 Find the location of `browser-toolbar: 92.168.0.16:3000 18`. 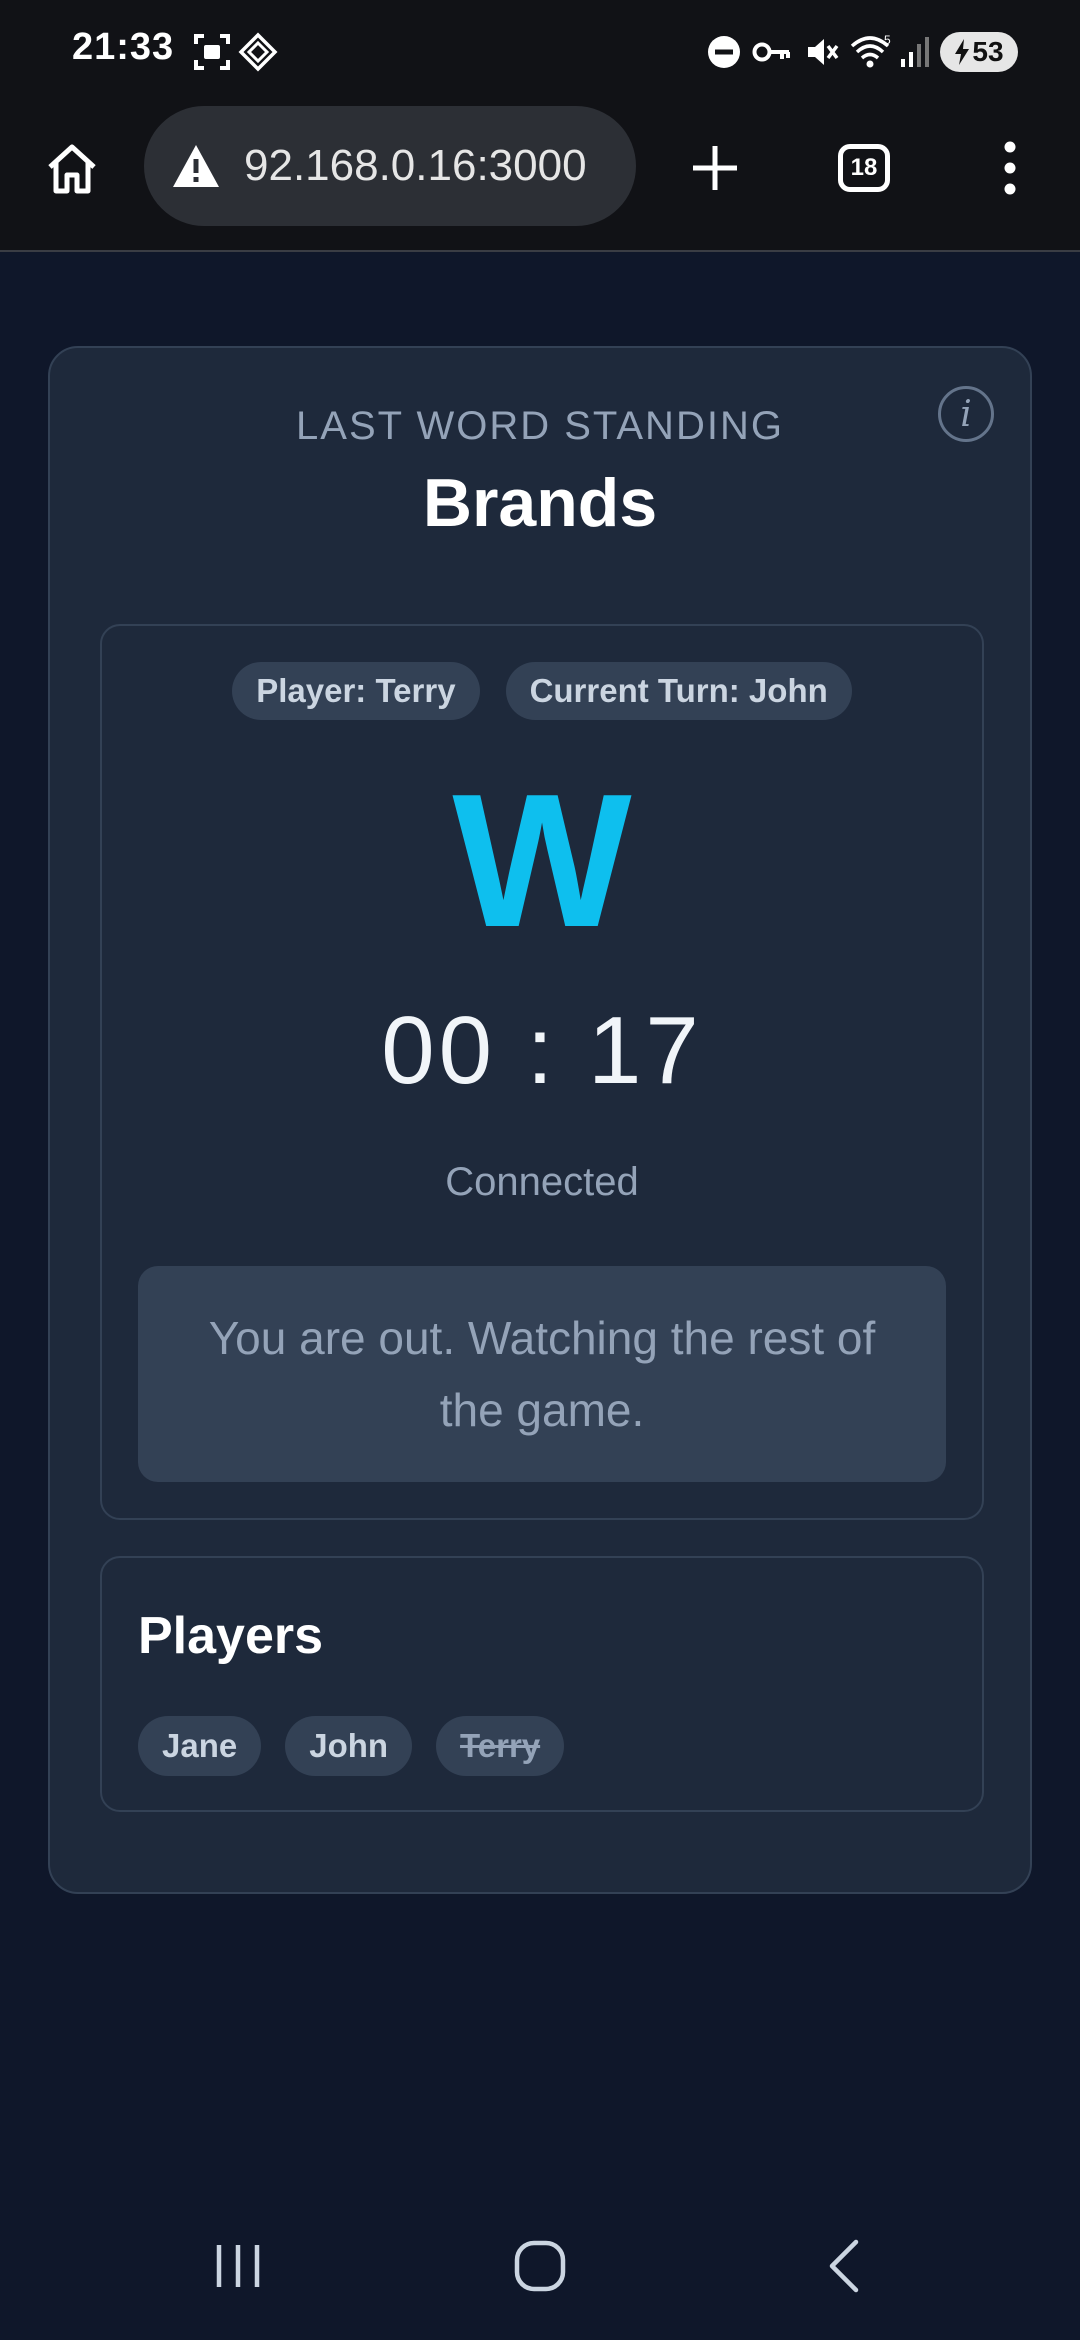

browser-toolbar: 92.168.0.16:3000 18 is located at coordinates (540, 178).